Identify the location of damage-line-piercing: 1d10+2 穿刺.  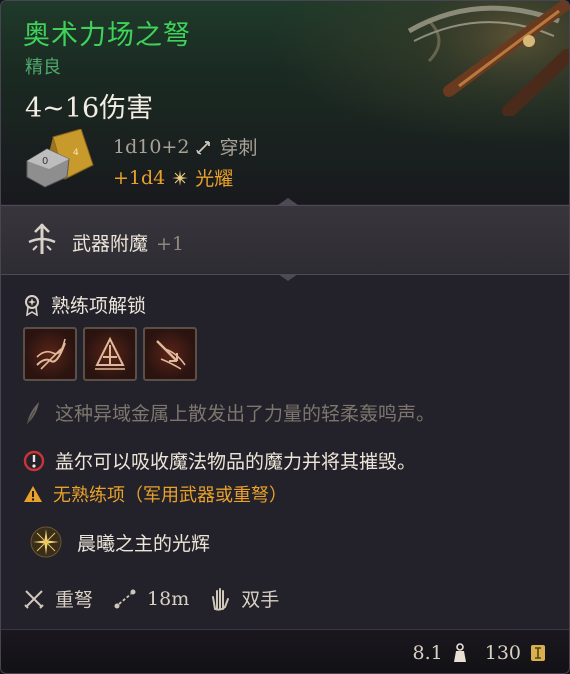
(185, 146).